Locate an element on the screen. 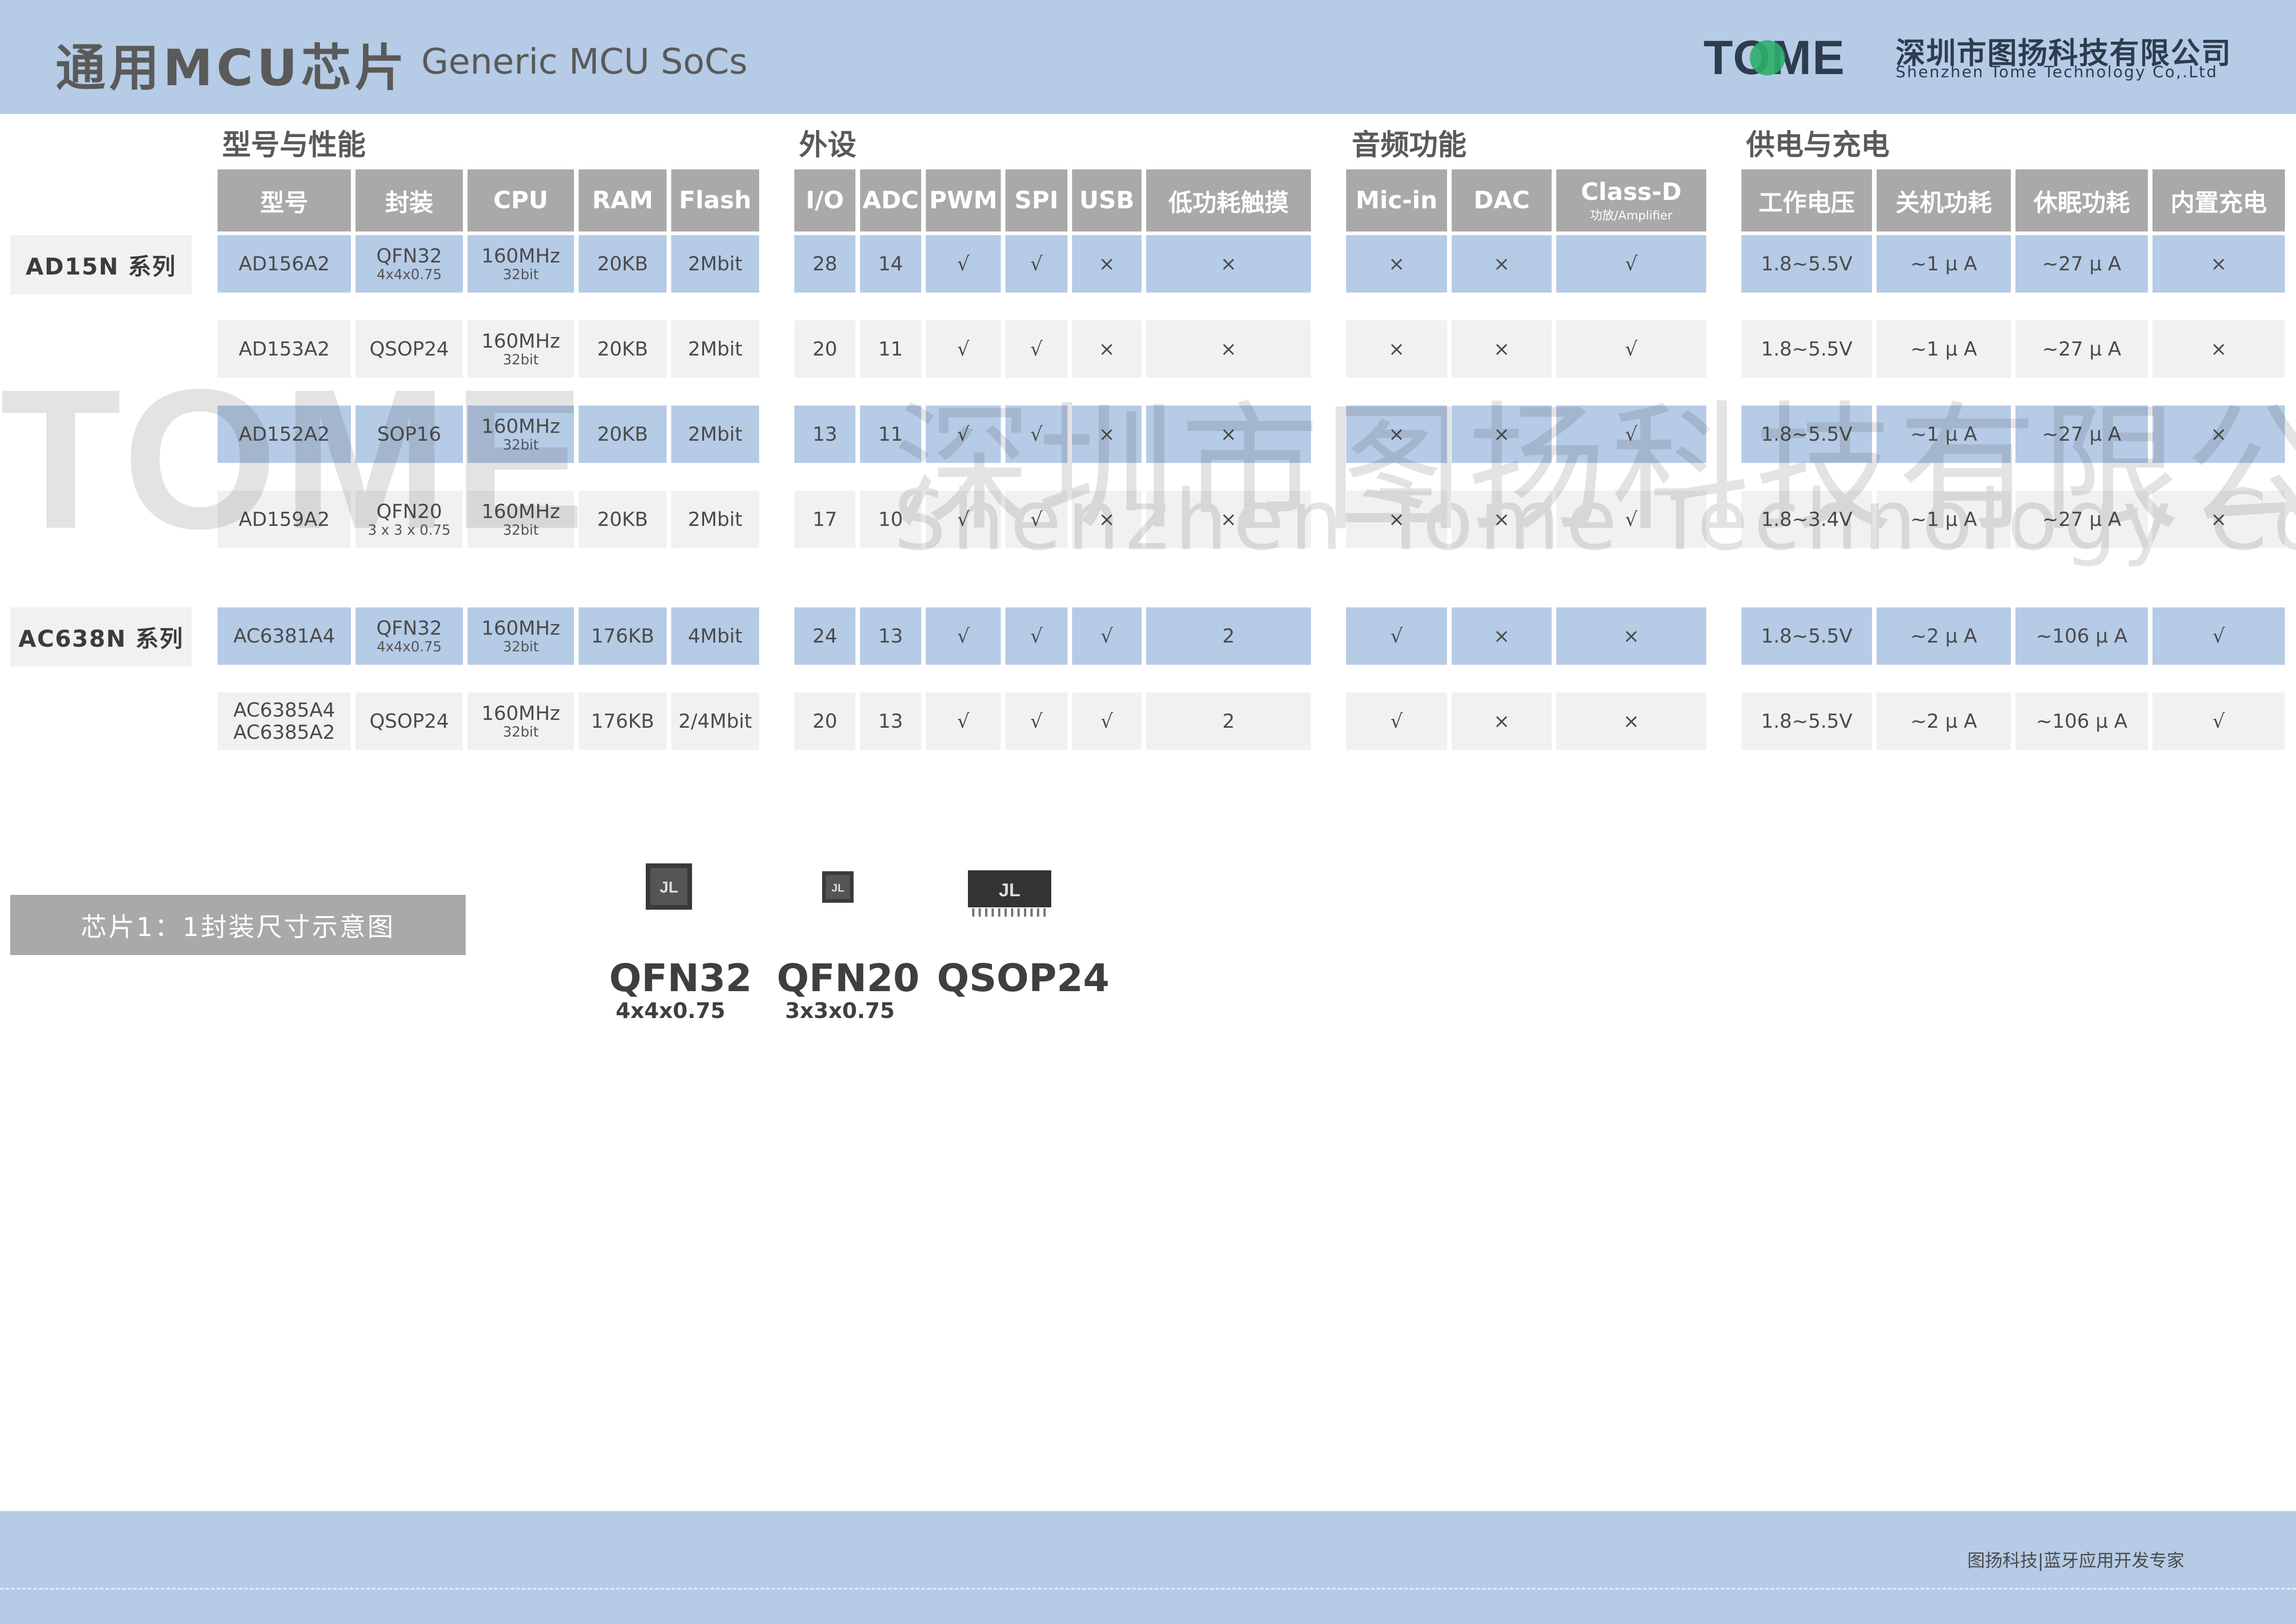 This screenshot has height=1624, width=2296. column-header-label: 封装 is located at coordinates (409, 203).